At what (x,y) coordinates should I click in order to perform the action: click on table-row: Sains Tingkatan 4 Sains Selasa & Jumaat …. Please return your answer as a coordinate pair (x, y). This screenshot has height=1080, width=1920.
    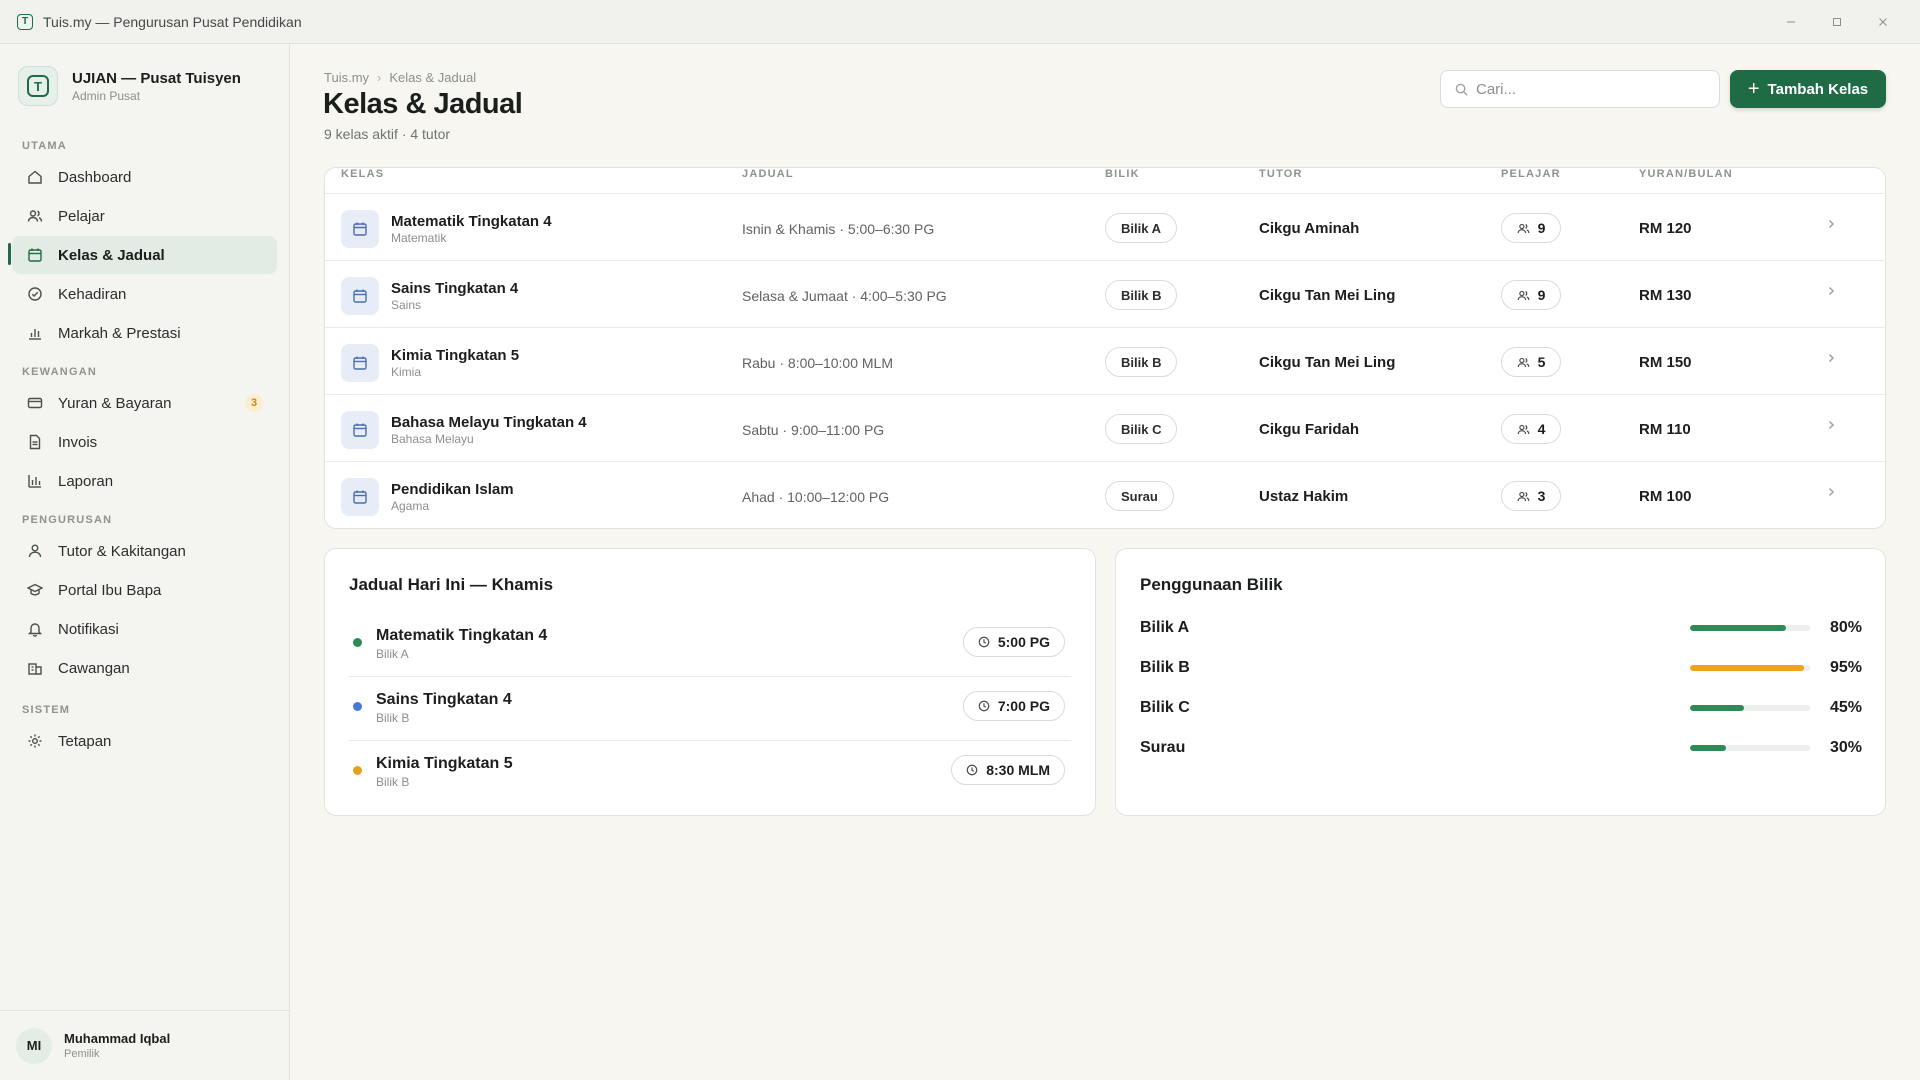
    Looking at the image, I should click on (1105, 294).